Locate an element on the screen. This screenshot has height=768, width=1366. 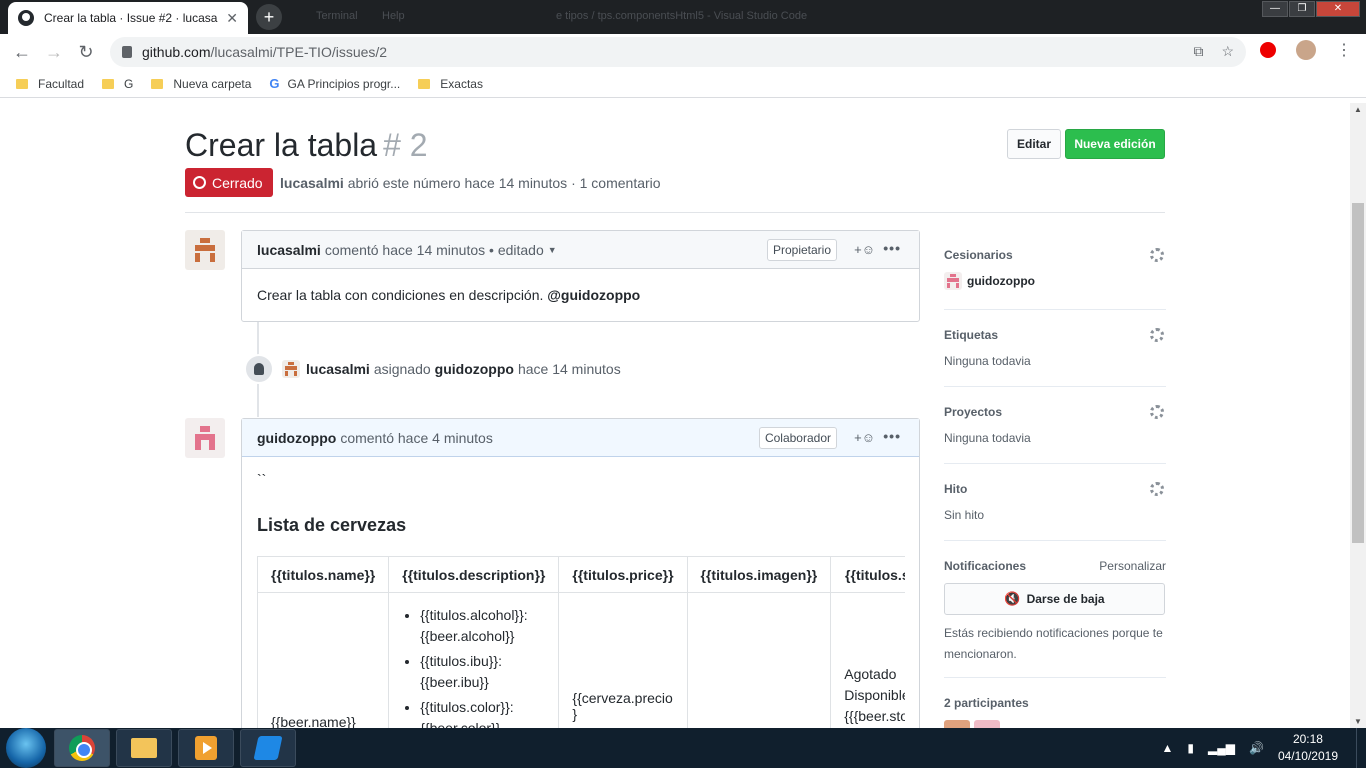
status-label: Cerrado is located at coordinates (237, 182).